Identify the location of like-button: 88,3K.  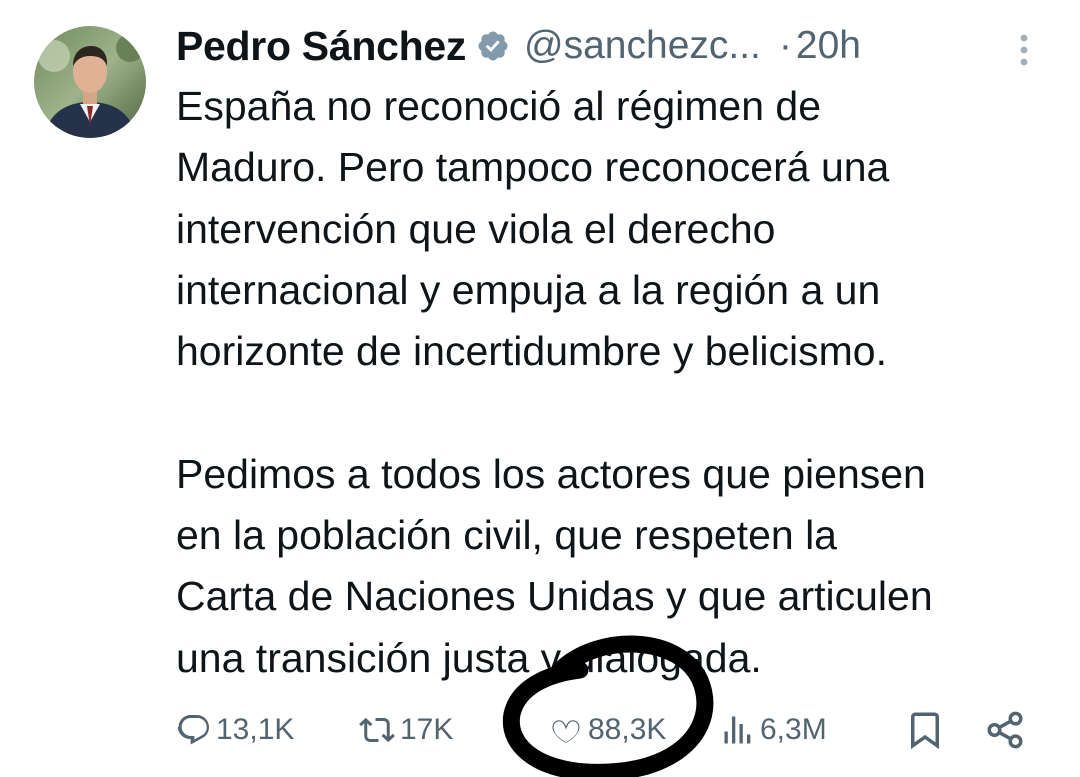
(607, 730).